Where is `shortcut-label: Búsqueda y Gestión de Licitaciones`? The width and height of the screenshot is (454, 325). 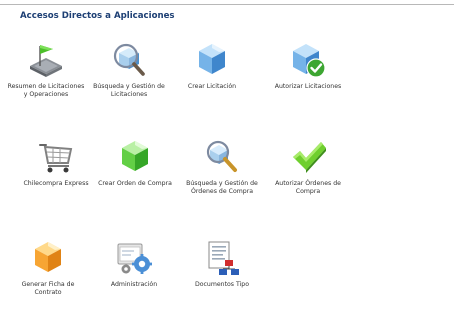 shortcut-label: Búsqueda y Gestión de Licitaciones is located at coordinates (129, 90).